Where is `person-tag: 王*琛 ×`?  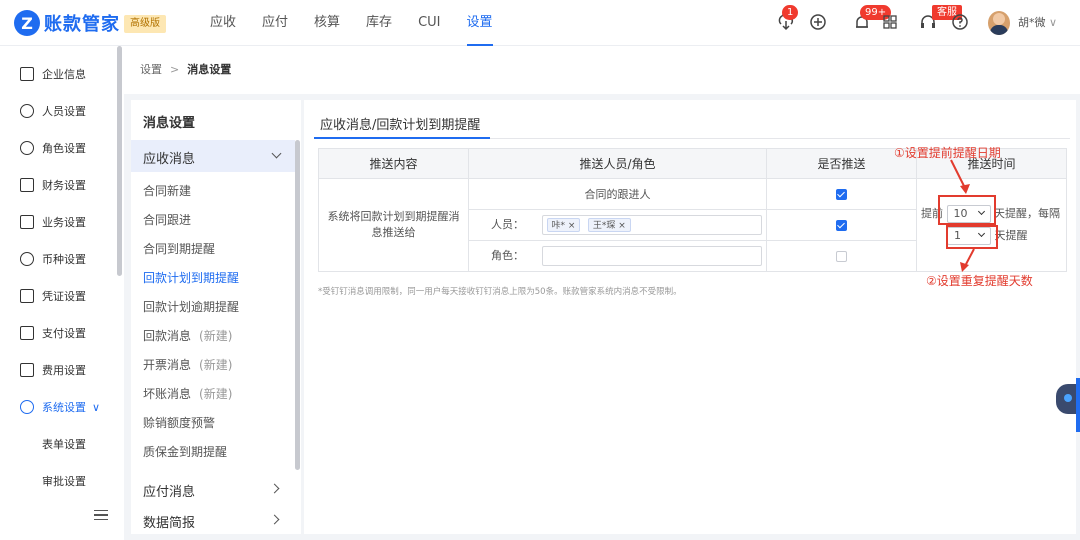 person-tag: 王*琛 × is located at coordinates (609, 225).